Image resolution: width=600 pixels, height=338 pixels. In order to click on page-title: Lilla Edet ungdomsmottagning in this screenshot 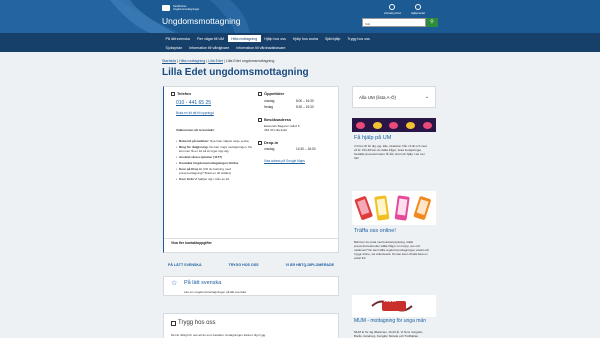, I will do `click(235, 72)`.